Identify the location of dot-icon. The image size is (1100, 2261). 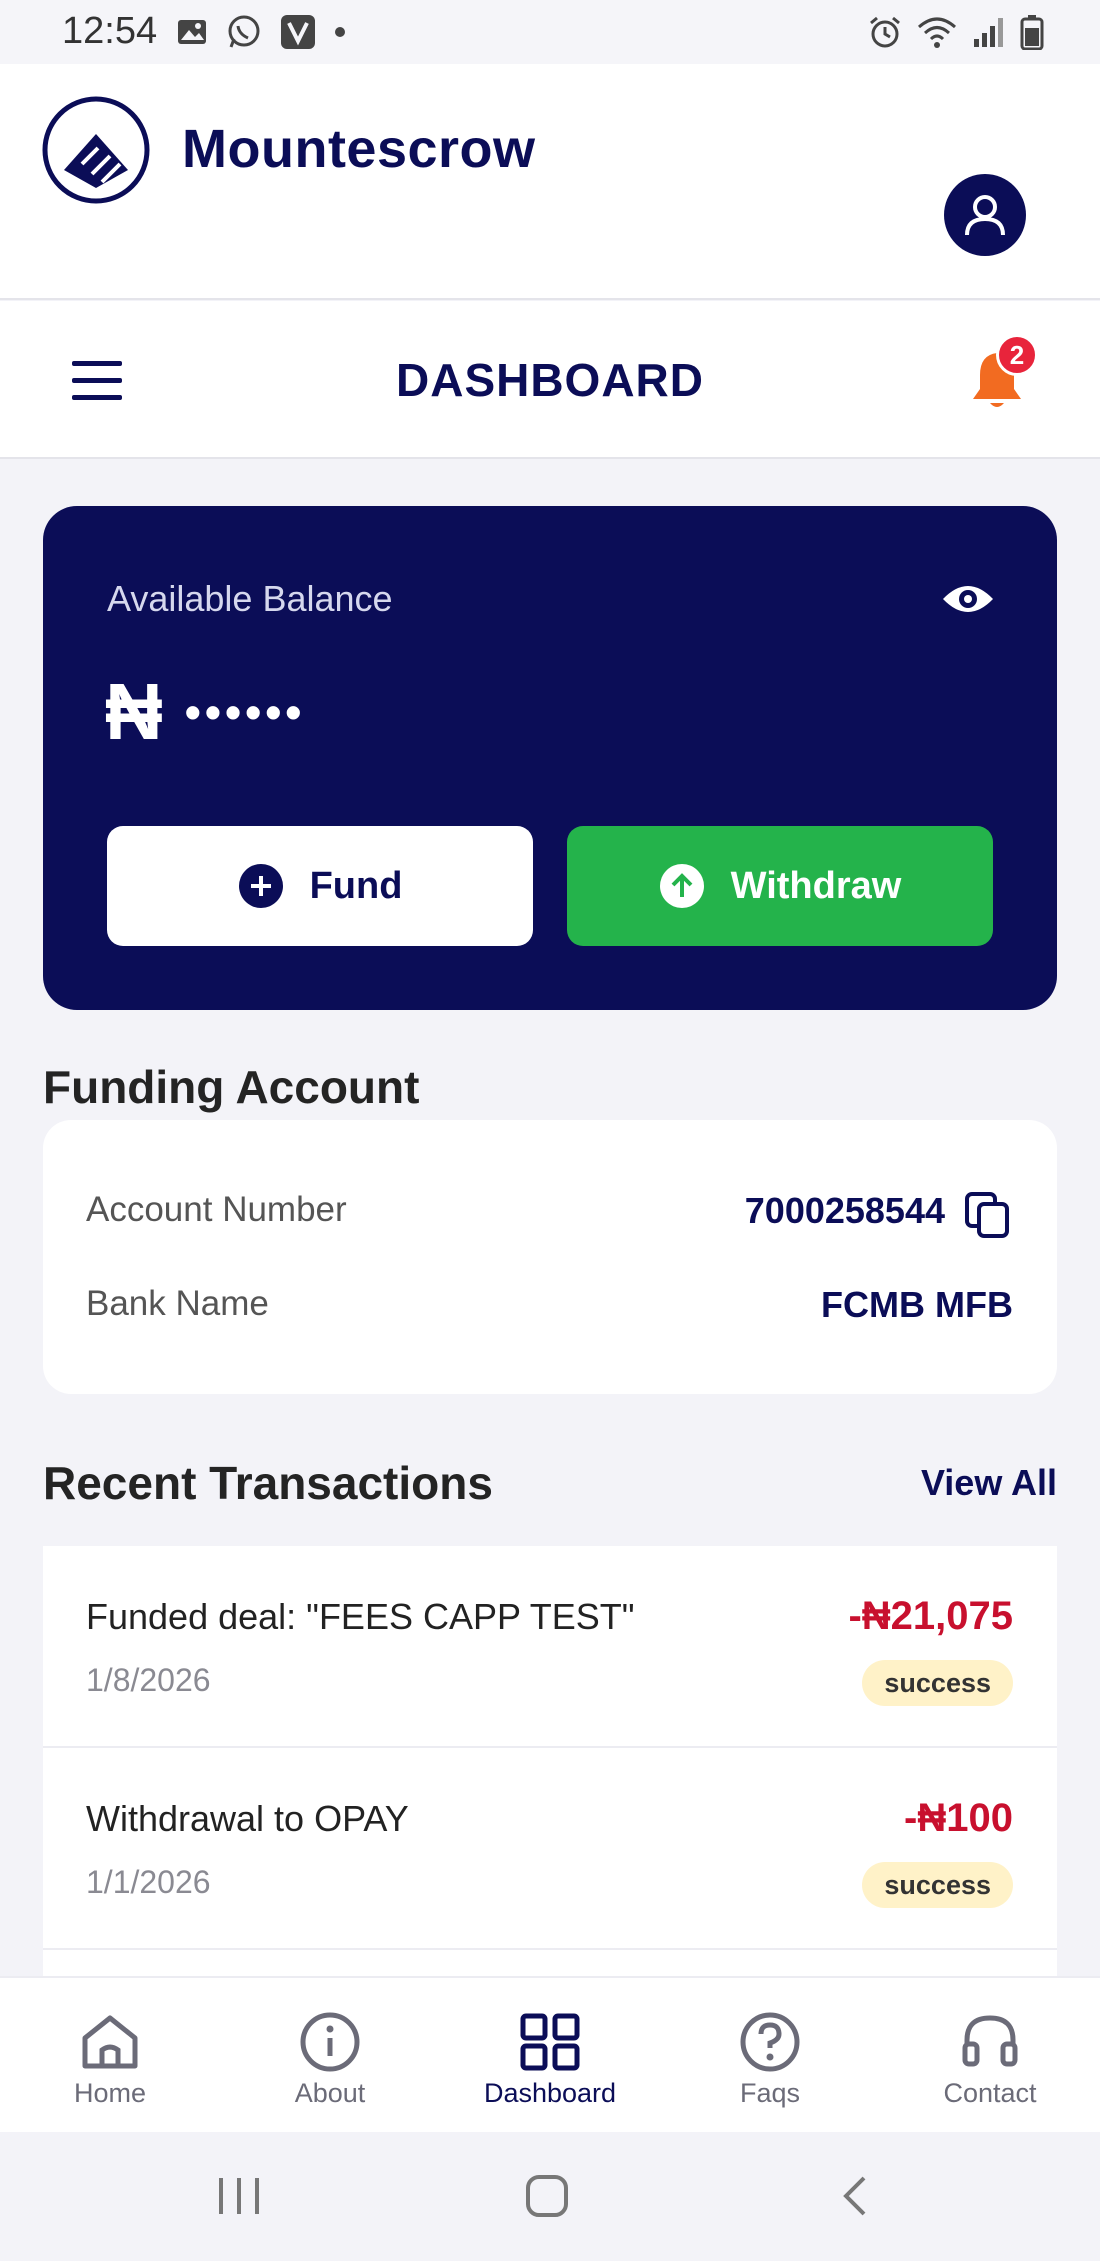
(340, 32).